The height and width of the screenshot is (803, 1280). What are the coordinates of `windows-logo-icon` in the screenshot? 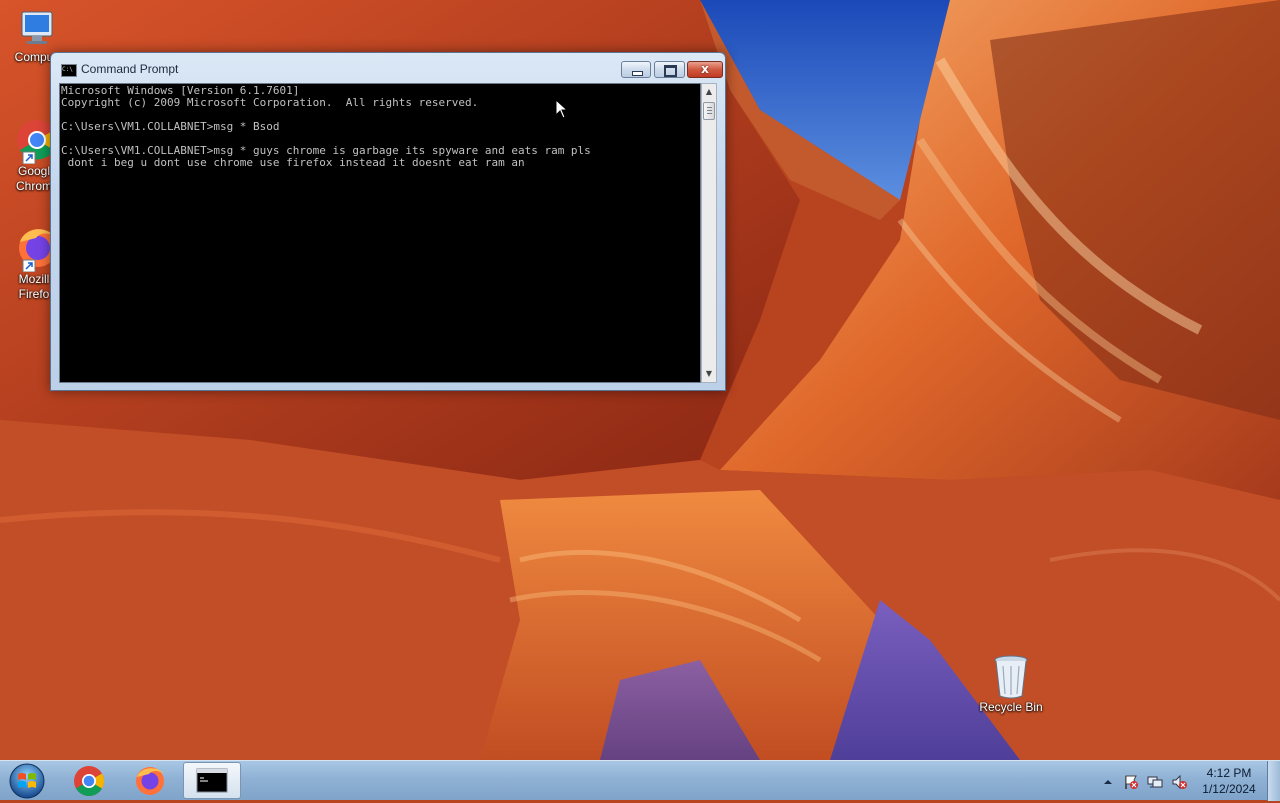 It's located at (27, 781).